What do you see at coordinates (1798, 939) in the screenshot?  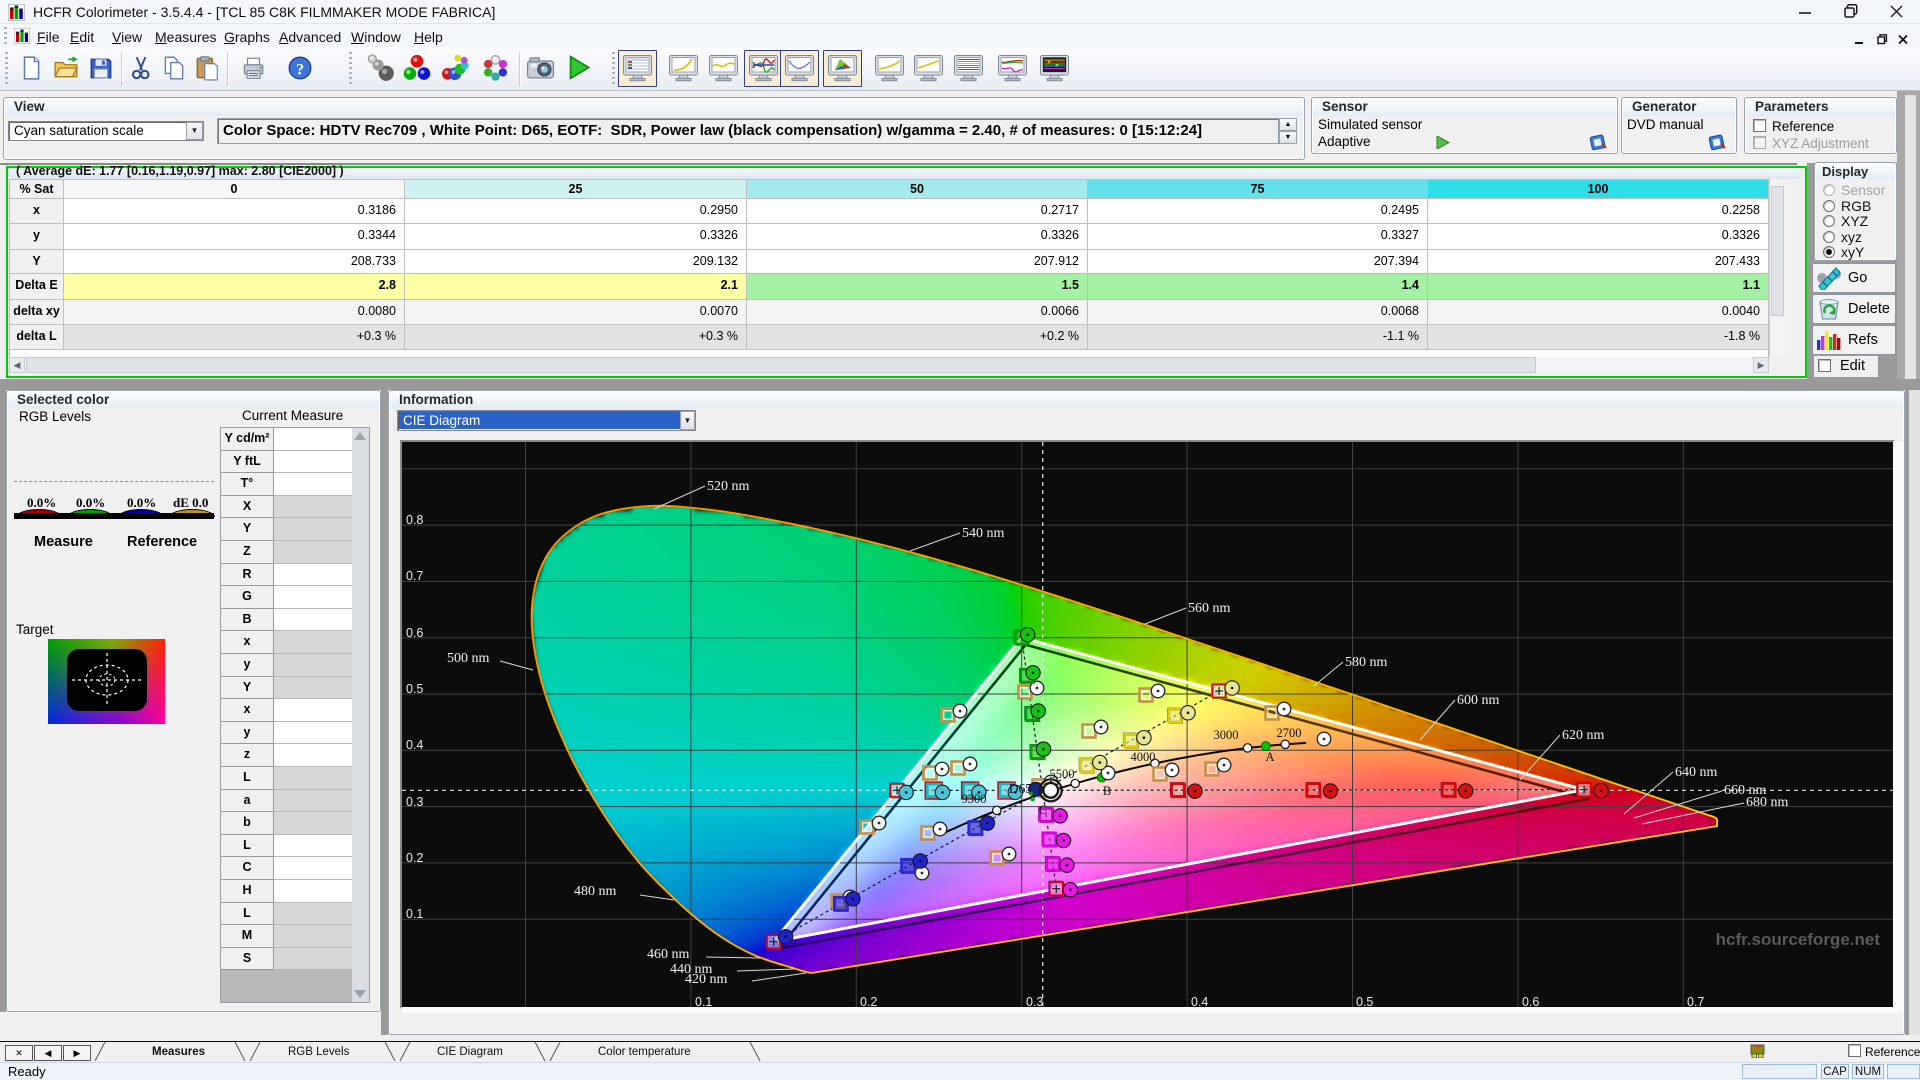 I see `svg-text: hcfr.sourceforge.net` at bounding box center [1798, 939].